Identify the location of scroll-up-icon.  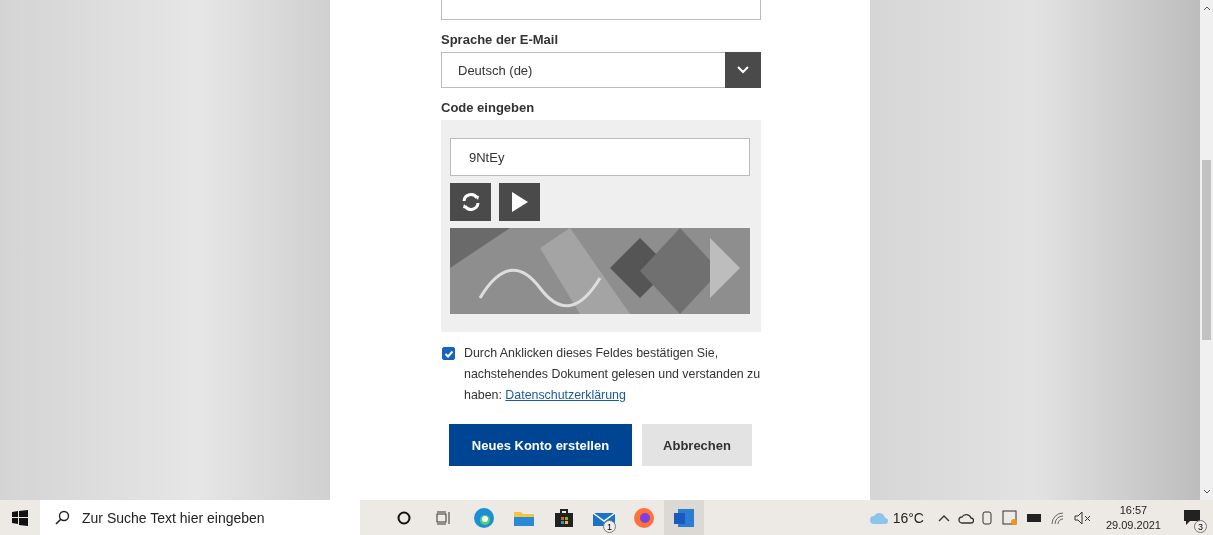
(1206, 8).